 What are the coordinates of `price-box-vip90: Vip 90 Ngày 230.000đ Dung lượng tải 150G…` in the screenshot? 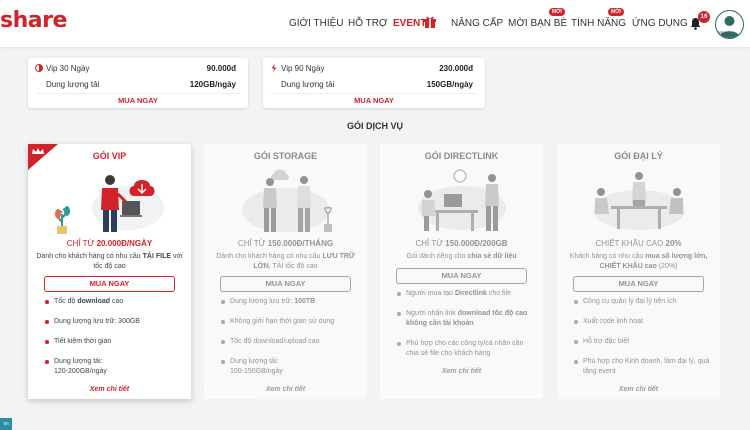 It's located at (374, 83).